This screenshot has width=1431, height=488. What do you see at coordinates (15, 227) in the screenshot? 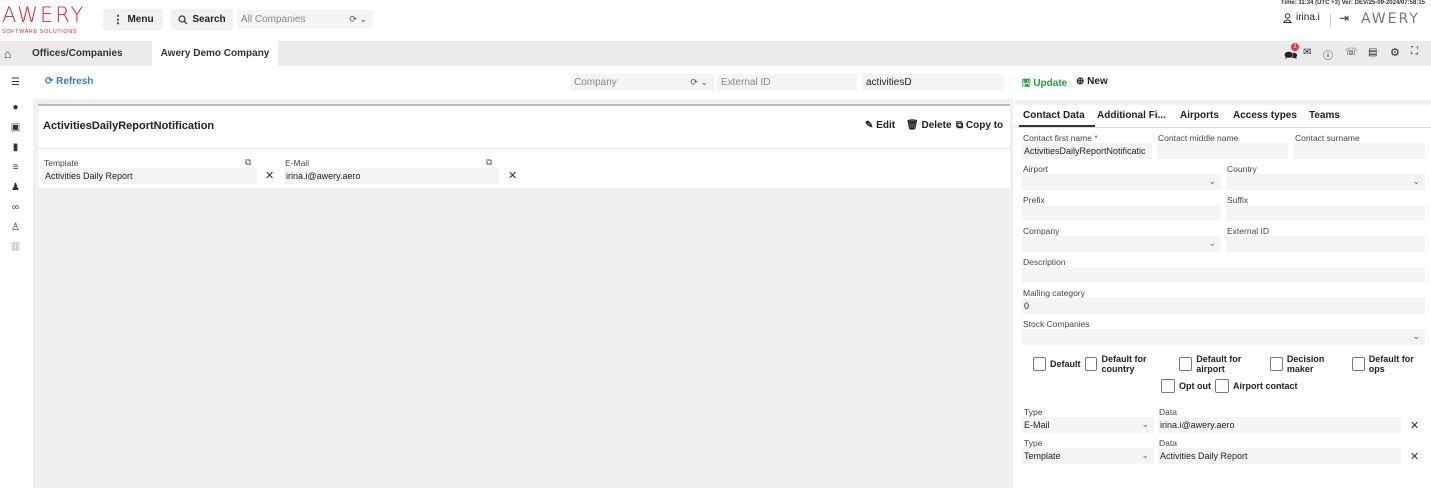
I see `add-user-icon: ♙` at bounding box center [15, 227].